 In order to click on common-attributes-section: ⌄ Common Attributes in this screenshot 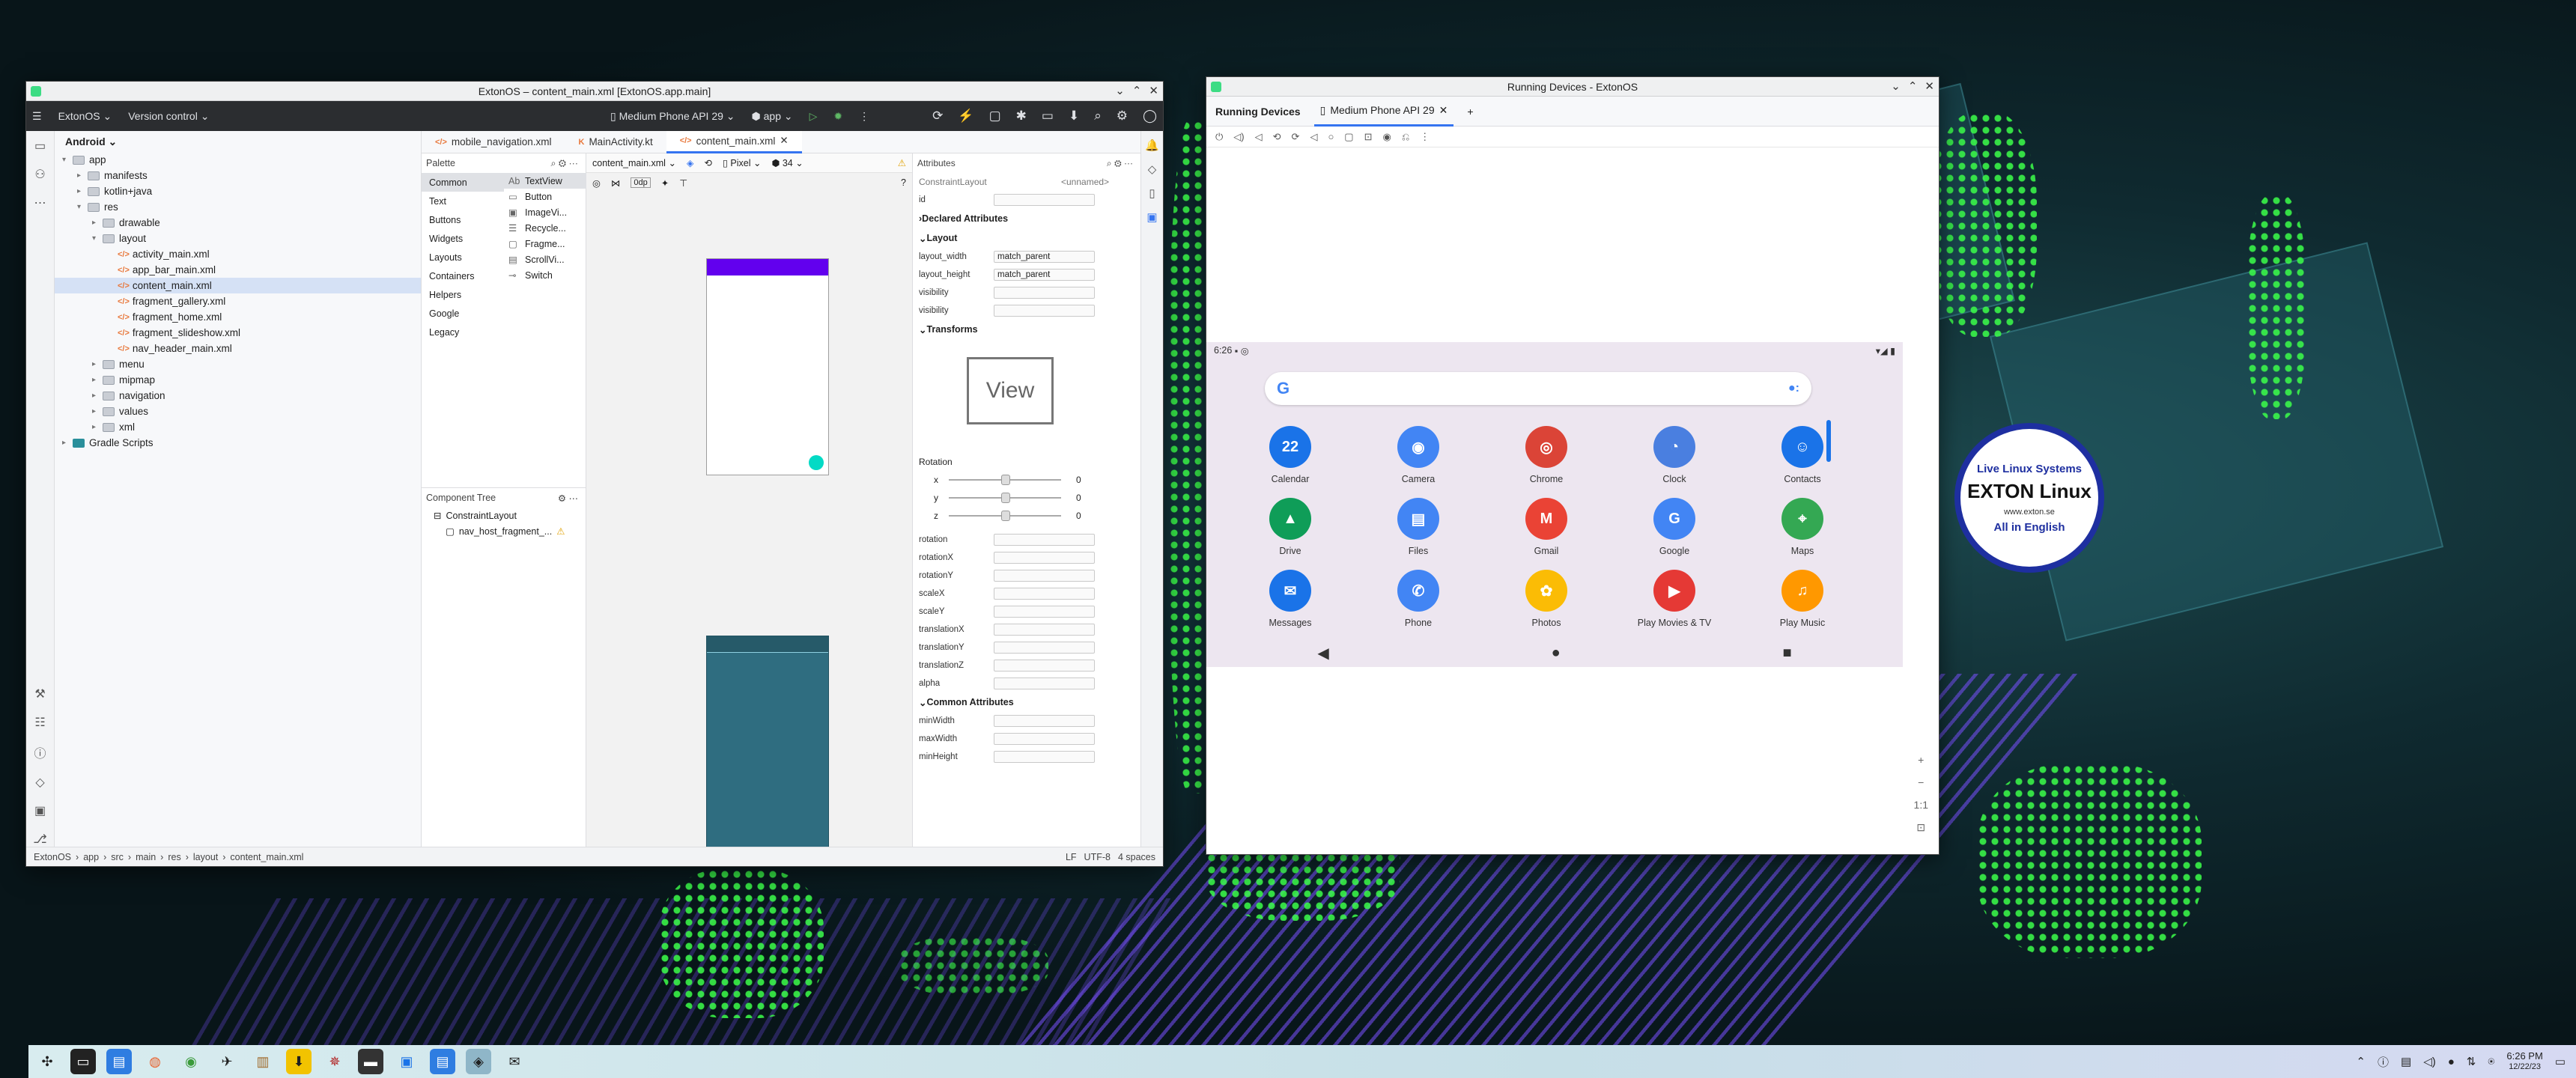, I will do `click(1026, 702)`.